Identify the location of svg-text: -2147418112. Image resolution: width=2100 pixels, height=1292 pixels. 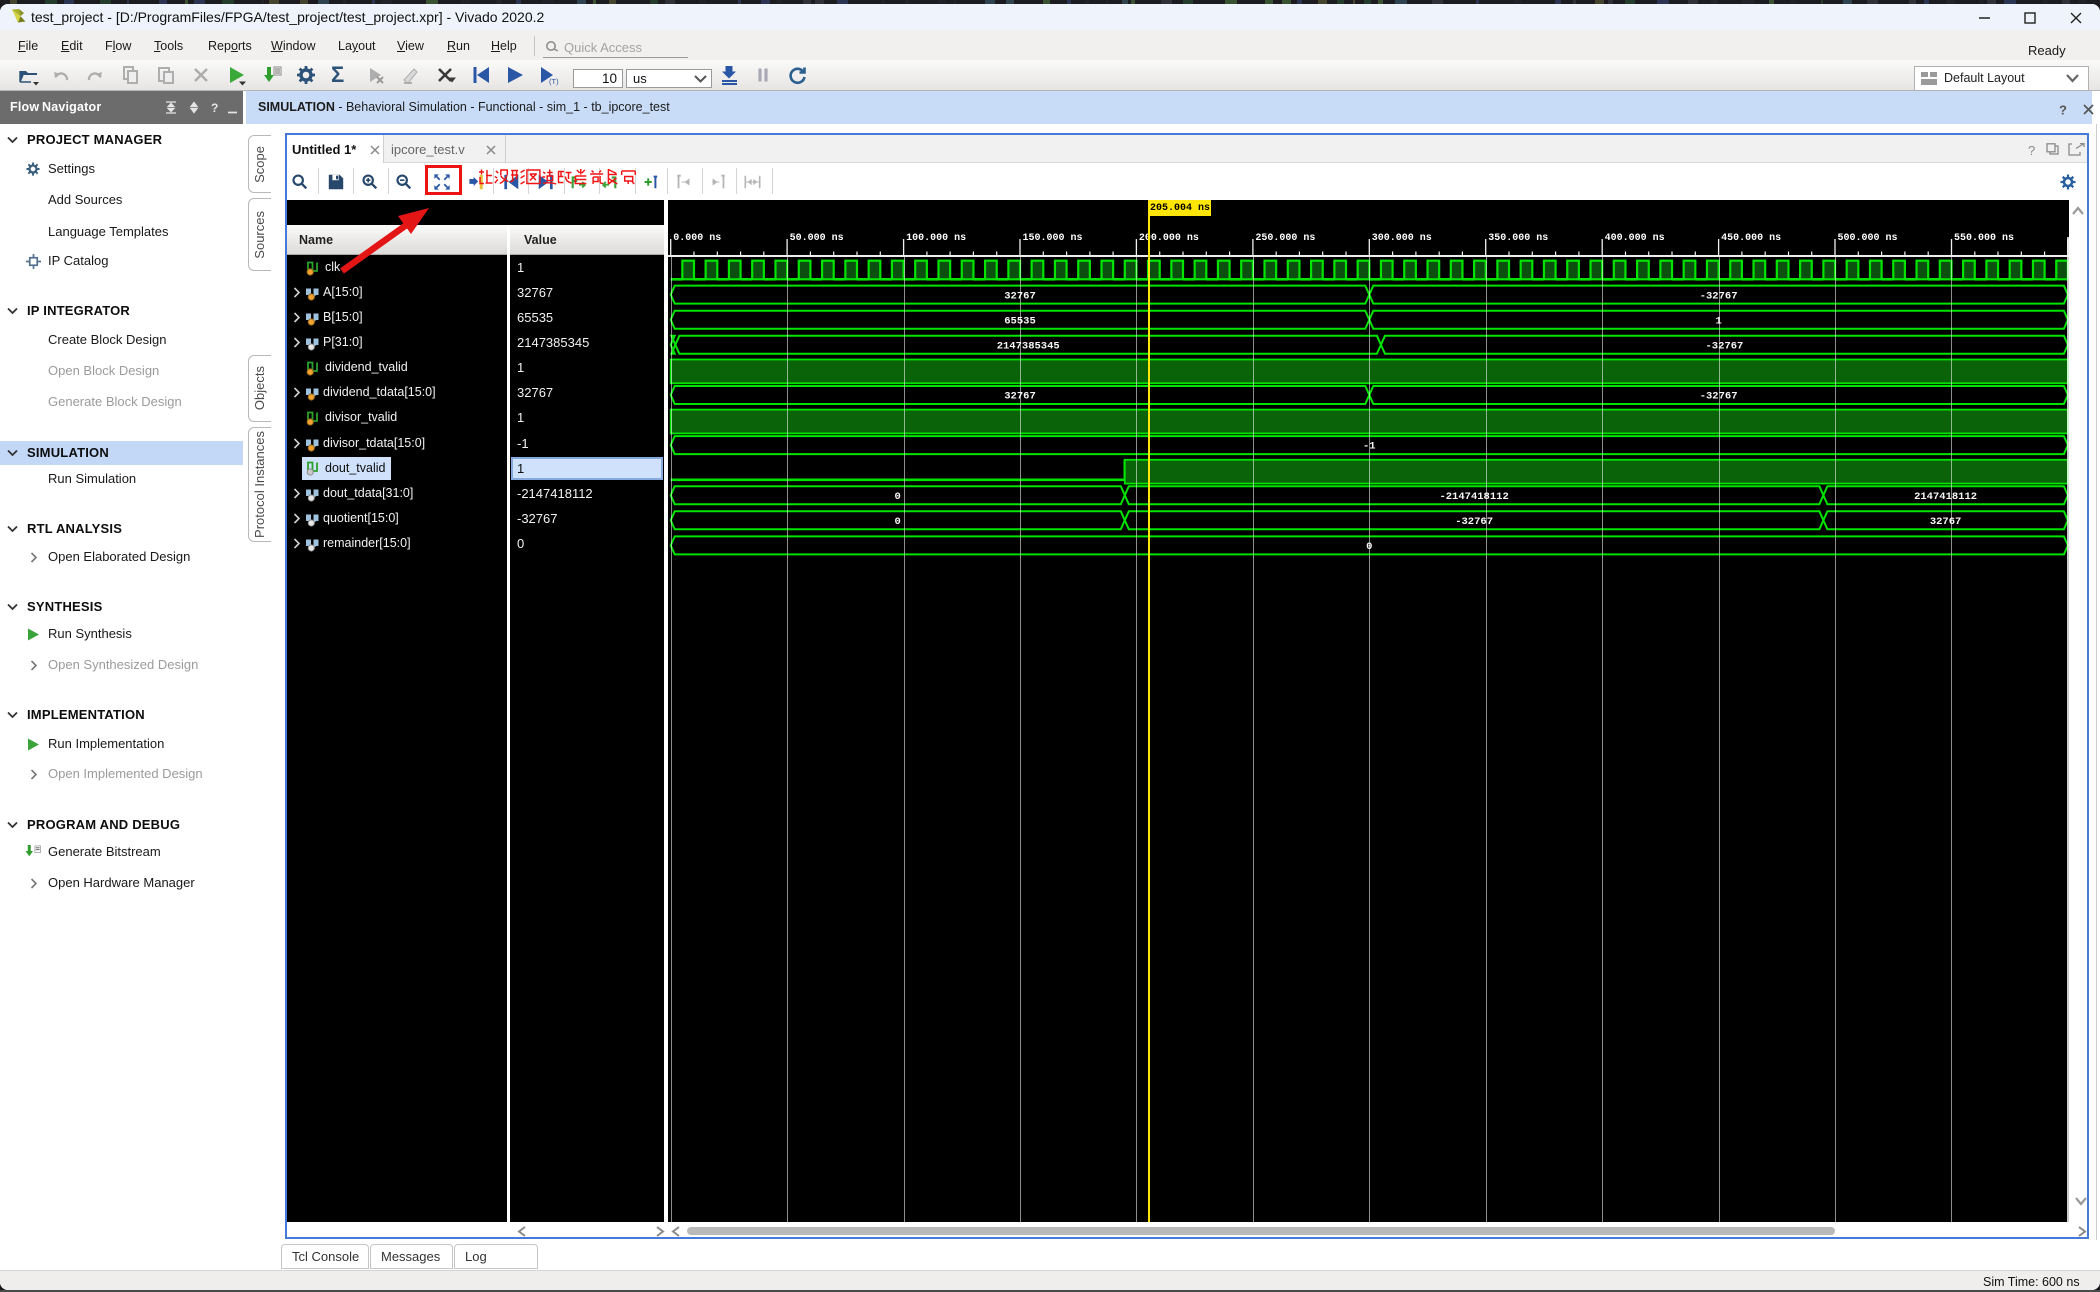
(1473, 497).